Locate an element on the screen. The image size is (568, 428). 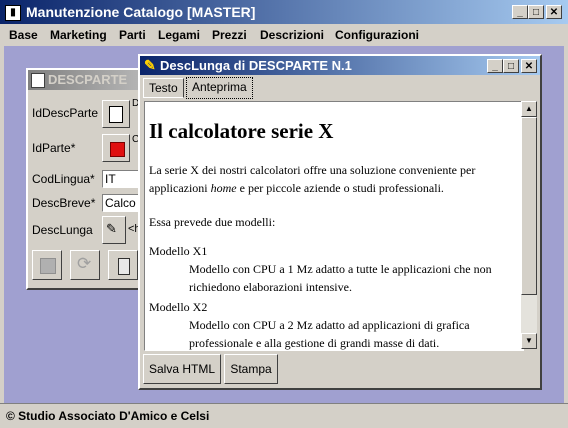
label-descbreve: DescBreve* is located at coordinates (64, 203).